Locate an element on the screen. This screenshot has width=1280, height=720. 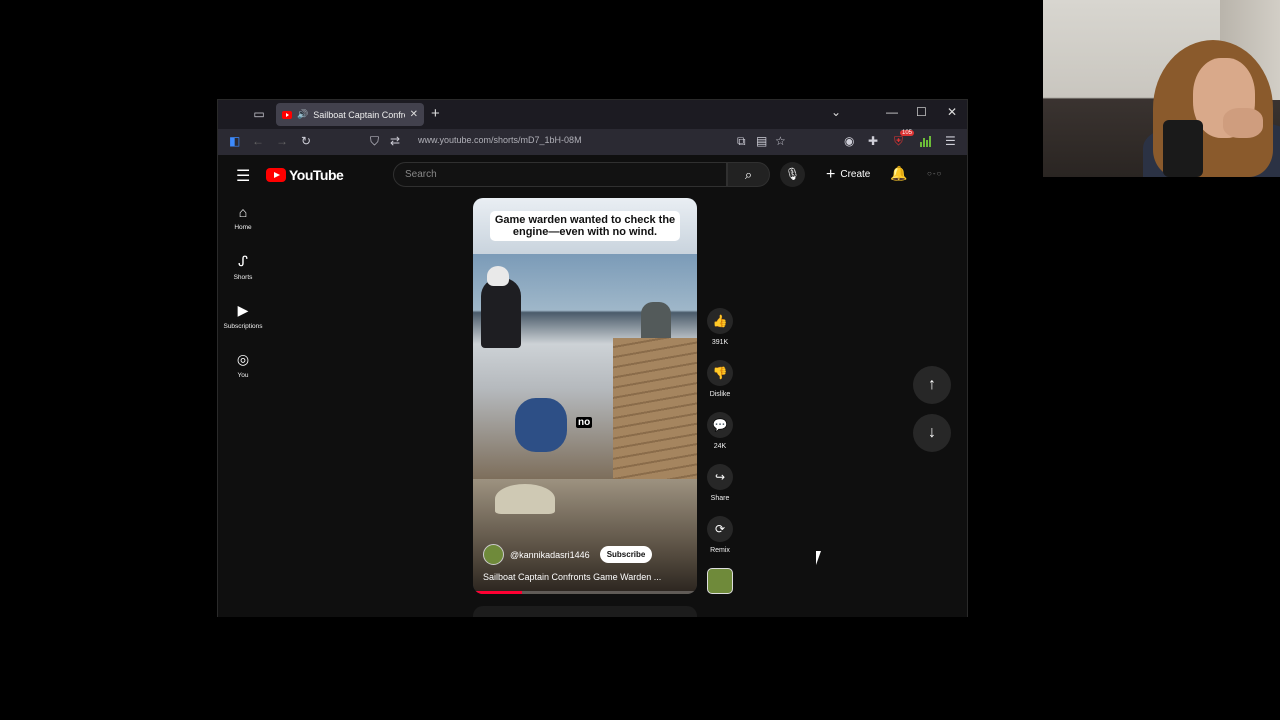
back-button: ← is located at coordinates (258, 141).